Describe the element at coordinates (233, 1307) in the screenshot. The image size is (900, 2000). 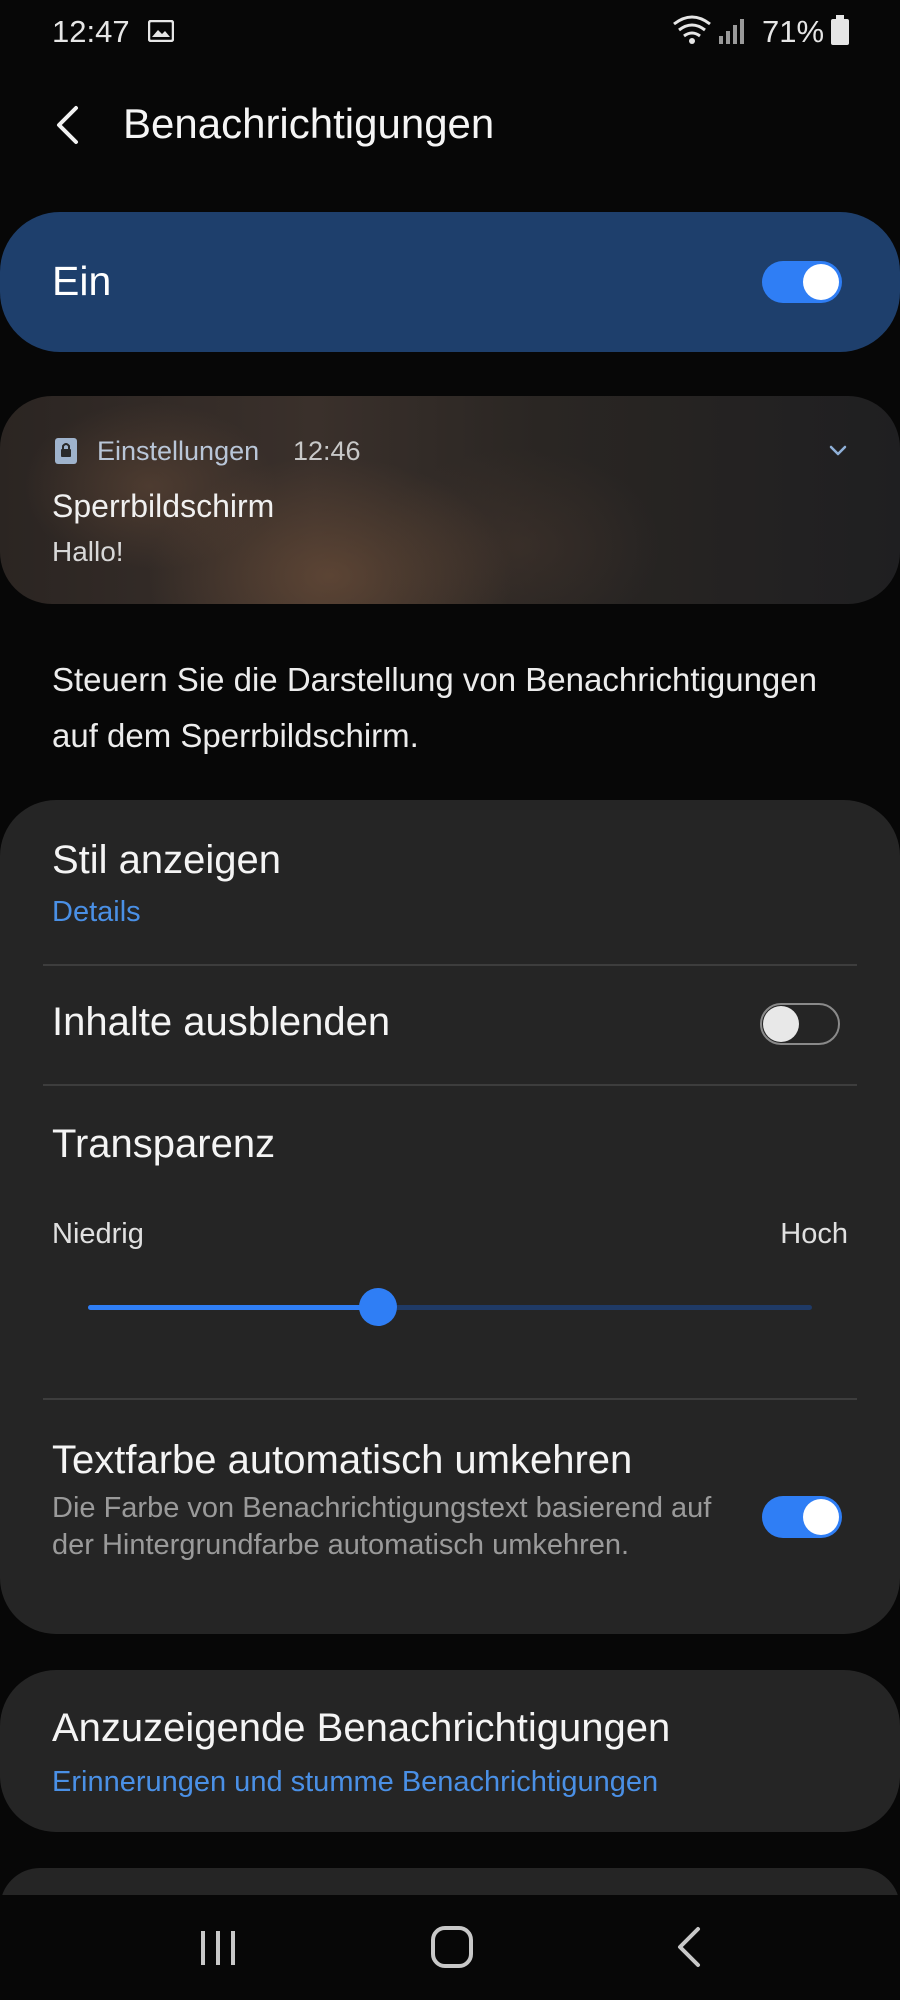
I see `slider-fill` at that location.